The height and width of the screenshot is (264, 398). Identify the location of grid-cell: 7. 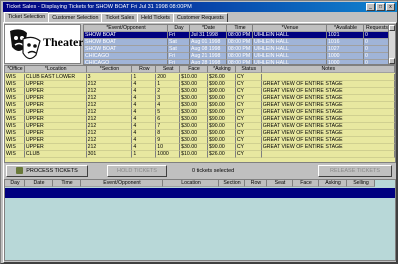
(168, 126).